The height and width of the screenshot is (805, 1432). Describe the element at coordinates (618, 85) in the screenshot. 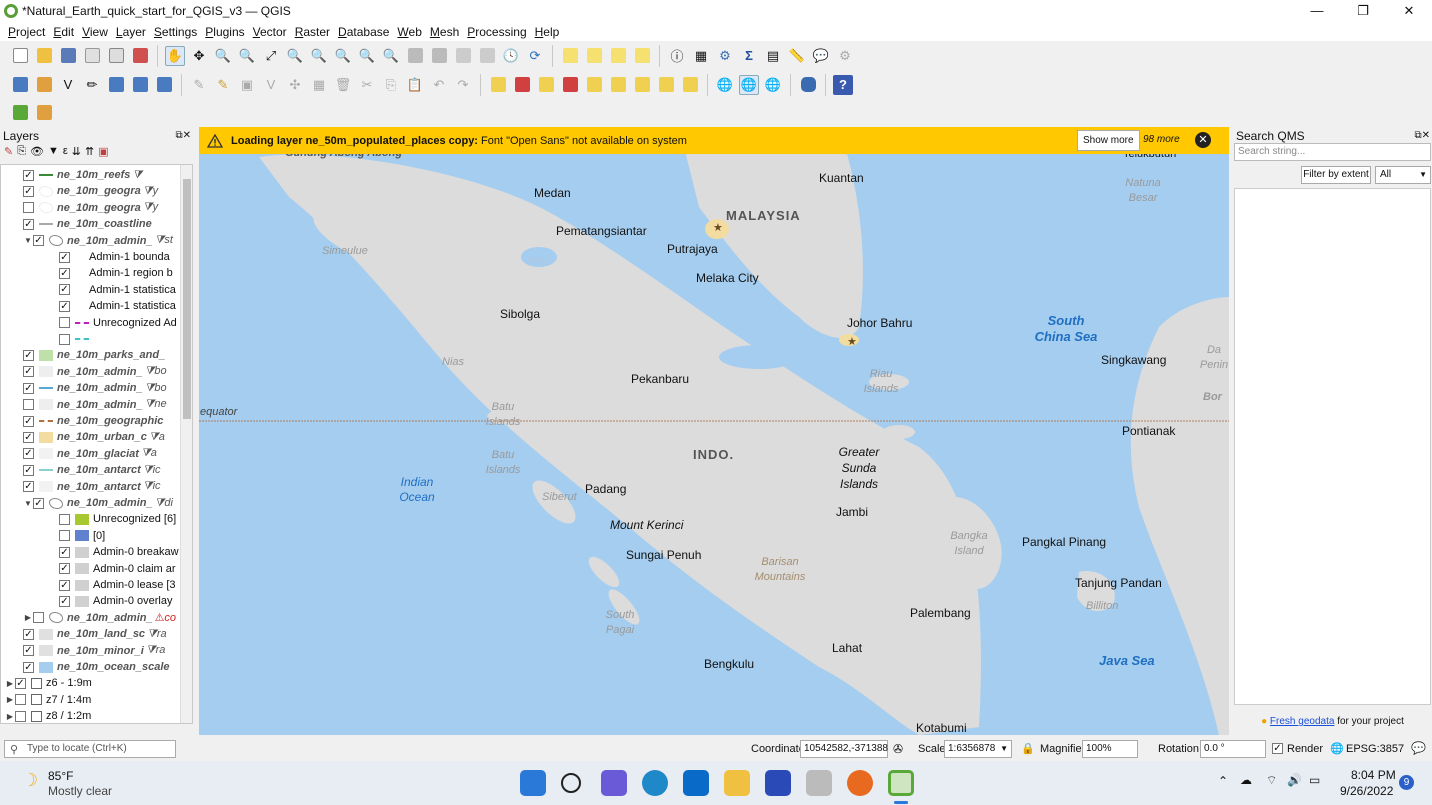

I see `rotate-label-icon` at that location.